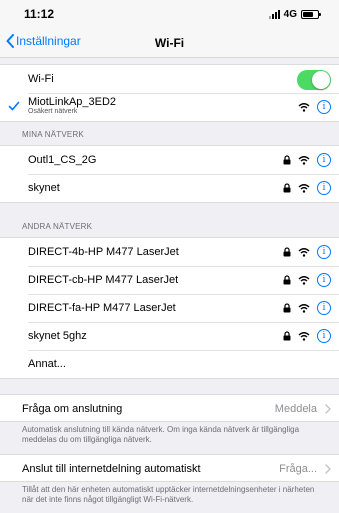  Describe the element at coordinates (39, 14) in the screenshot. I see `status-time: 11:12` at that location.